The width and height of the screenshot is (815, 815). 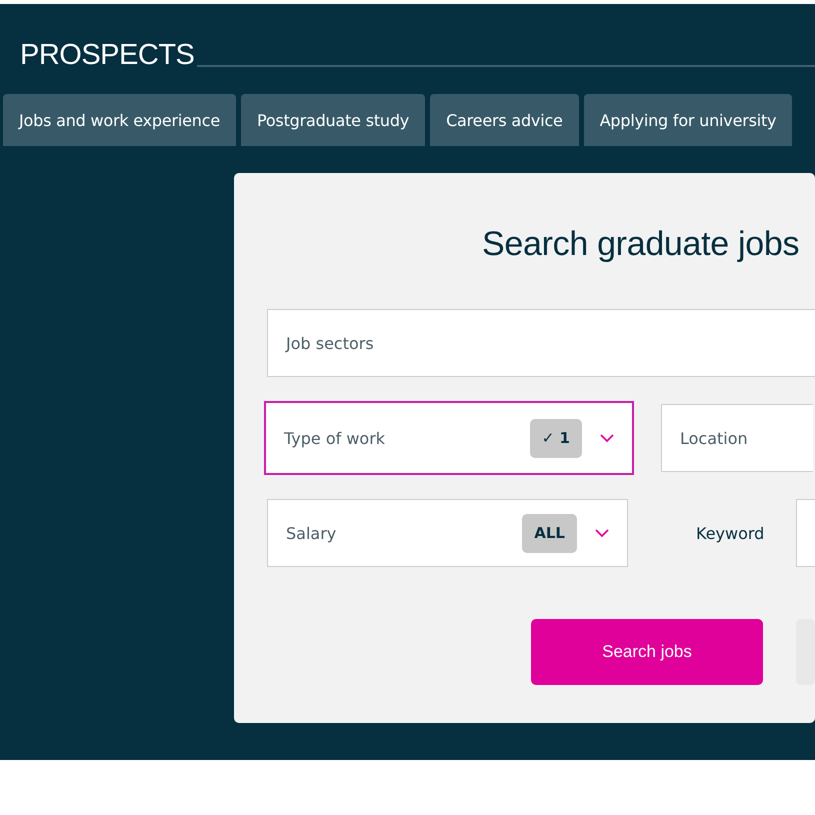 What do you see at coordinates (333, 120) in the screenshot?
I see `nav-tab: Postgraduate study` at bounding box center [333, 120].